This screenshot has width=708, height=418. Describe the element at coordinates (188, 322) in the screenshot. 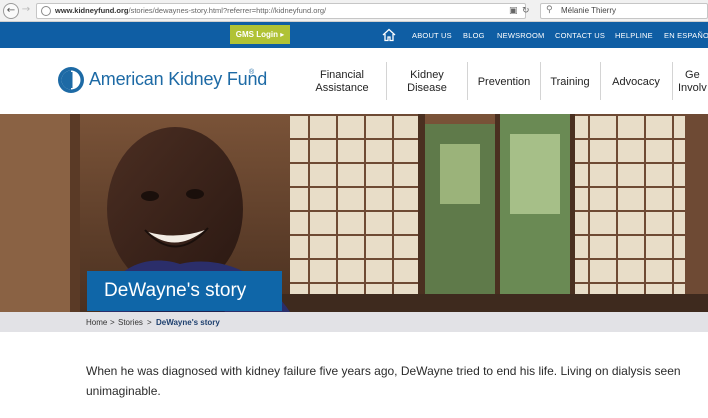

I see `breadcrumb-current: DeWayne's story` at that location.